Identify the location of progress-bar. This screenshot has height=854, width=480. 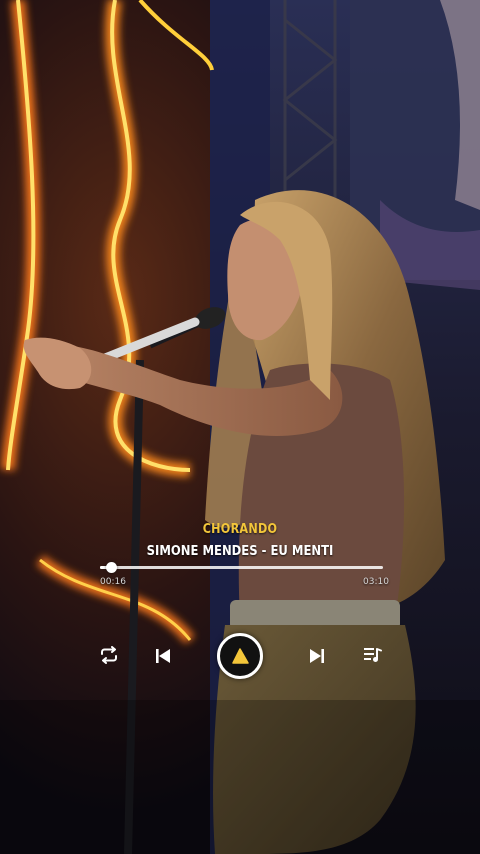
(241, 567).